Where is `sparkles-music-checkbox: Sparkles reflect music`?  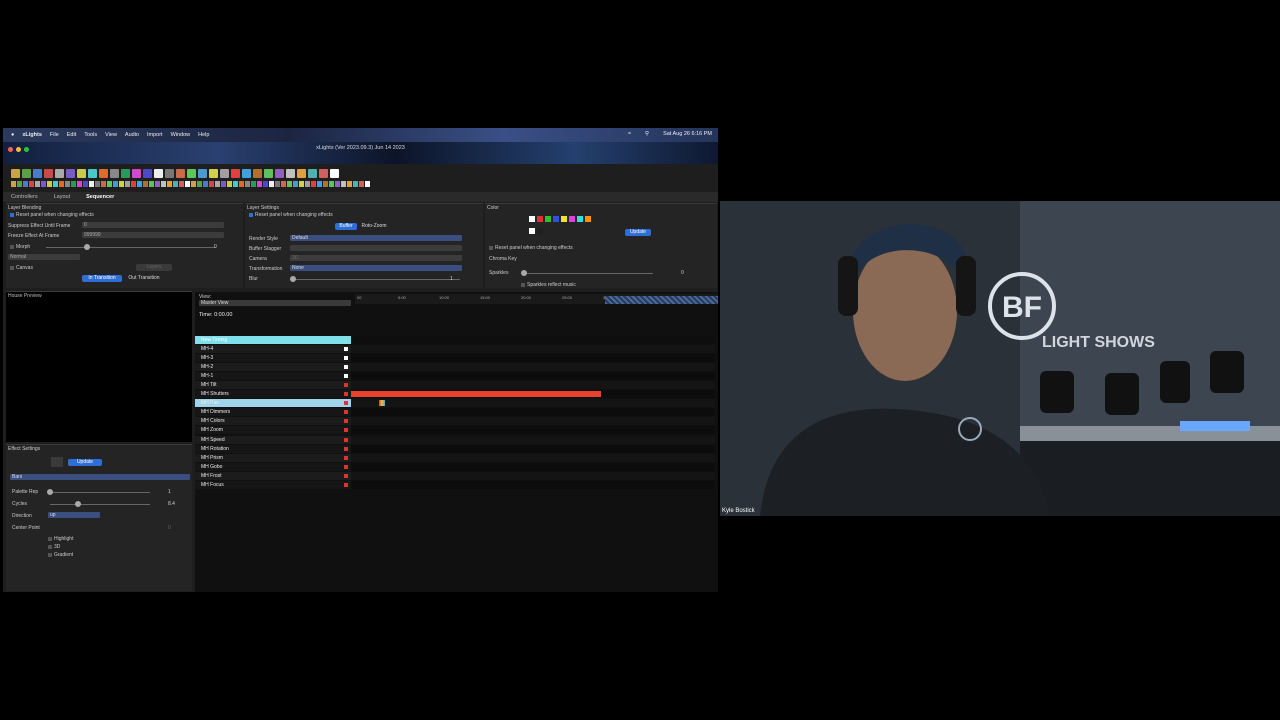
sparkles-music-checkbox: Sparkles reflect music is located at coordinates (548, 285).